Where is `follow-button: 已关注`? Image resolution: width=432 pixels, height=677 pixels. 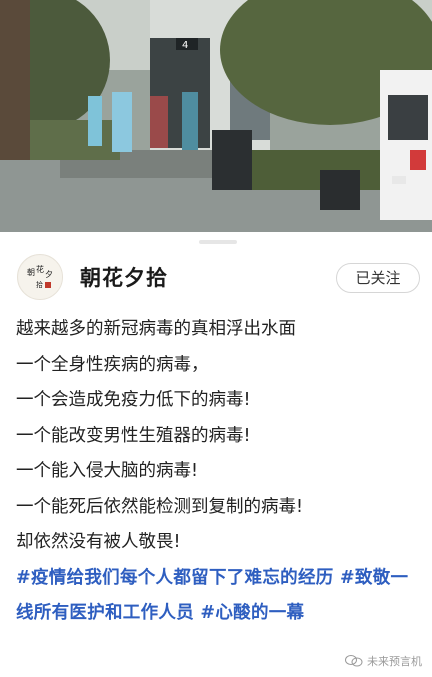
follow-button: 已关注 is located at coordinates (378, 278).